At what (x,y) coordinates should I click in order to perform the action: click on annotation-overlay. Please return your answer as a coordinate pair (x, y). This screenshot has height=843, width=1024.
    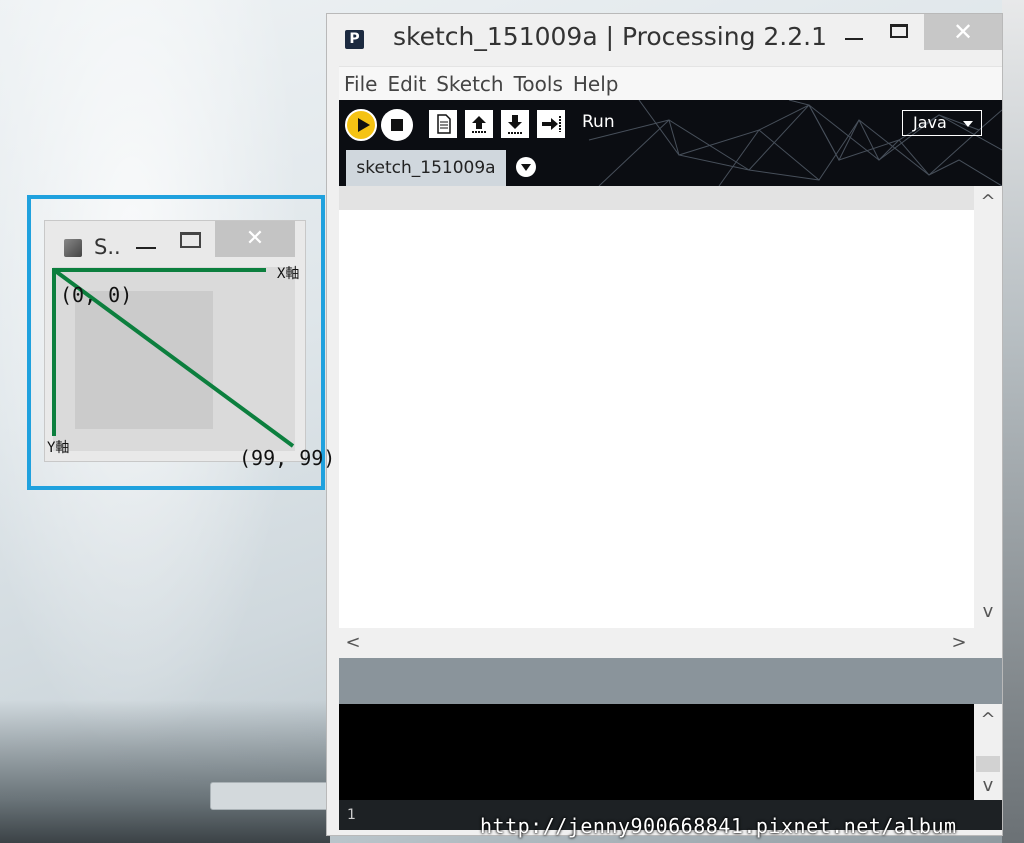
    Looking at the image, I should click on (173, 358).